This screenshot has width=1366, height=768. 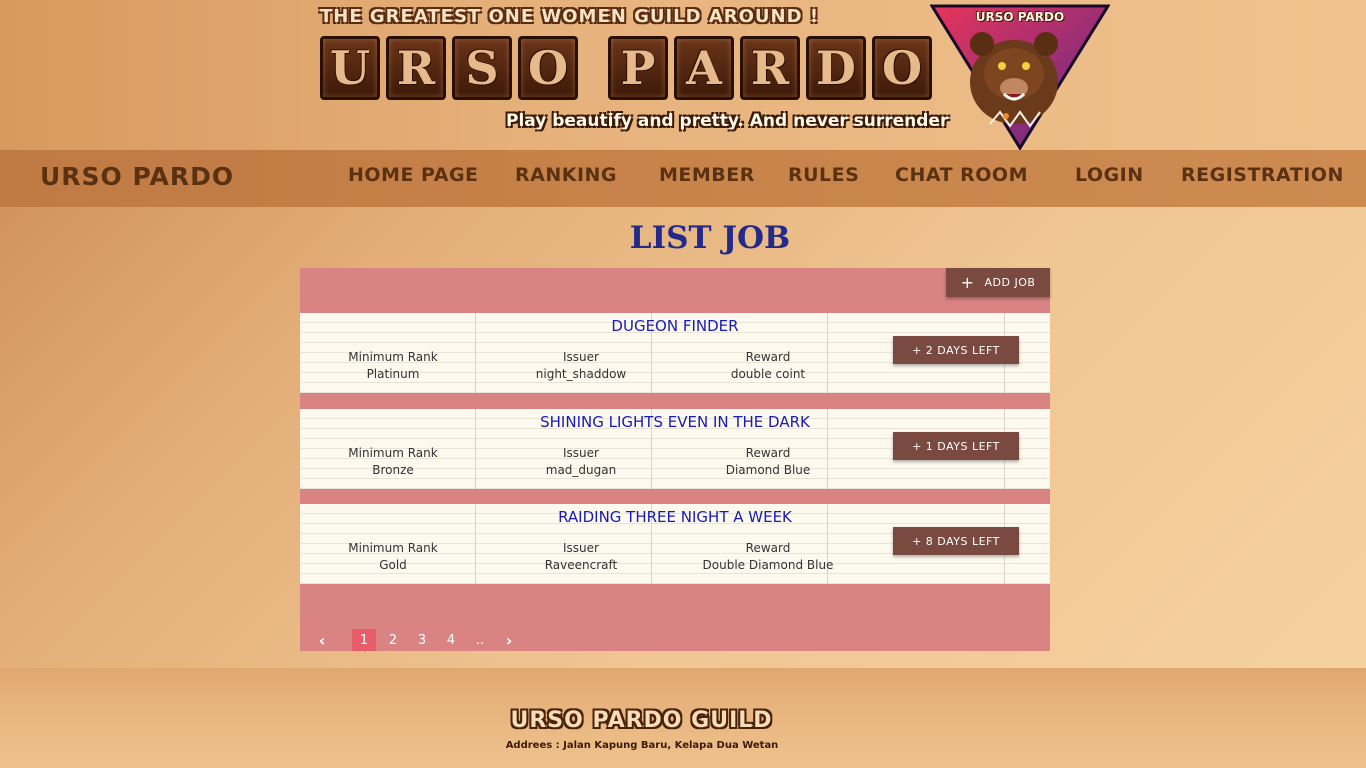 What do you see at coordinates (641, 720) in the screenshot?
I see `footer-title: URSO PARDO GUILD` at bounding box center [641, 720].